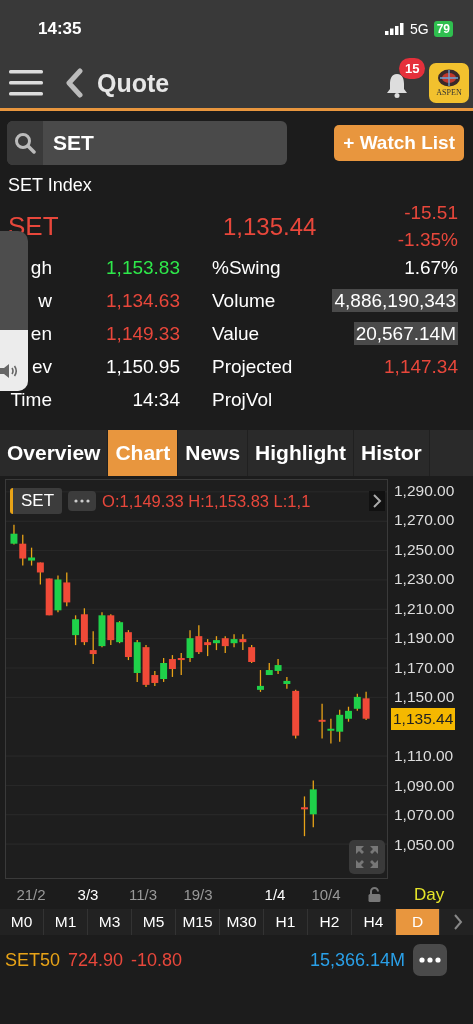  What do you see at coordinates (88, 894) in the screenshot?
I see `x-axis-label: 3/3` at bounding box center [88, 894].